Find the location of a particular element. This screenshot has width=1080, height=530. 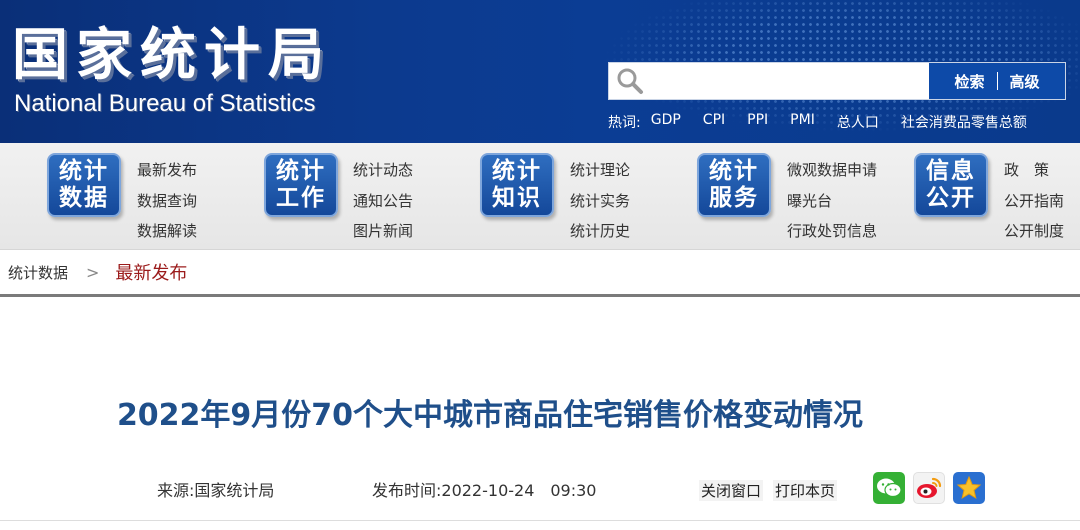

nav-badge-line2: 工作 is located at coordinates (301, 198).